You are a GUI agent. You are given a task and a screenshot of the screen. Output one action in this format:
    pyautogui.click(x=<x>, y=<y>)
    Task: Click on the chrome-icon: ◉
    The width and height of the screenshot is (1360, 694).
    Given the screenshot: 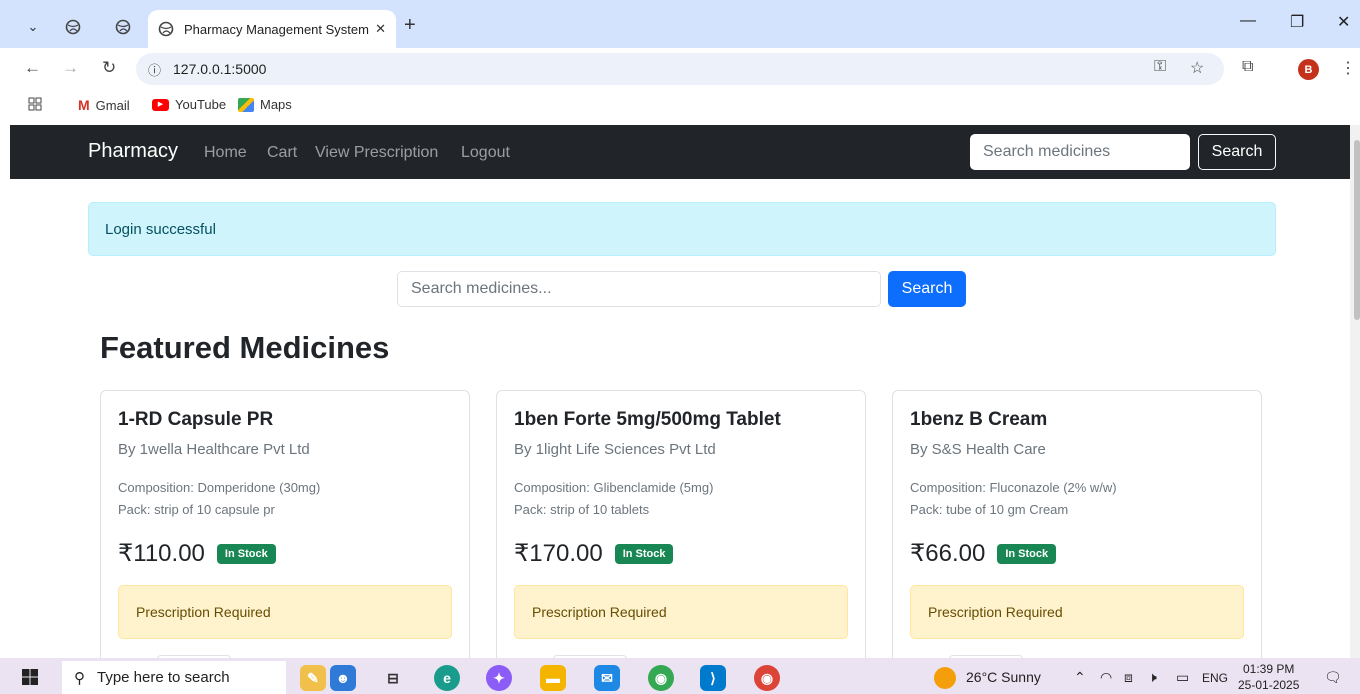 What is the action you would take?
    pyautogui.click(x=767, y=678)
    